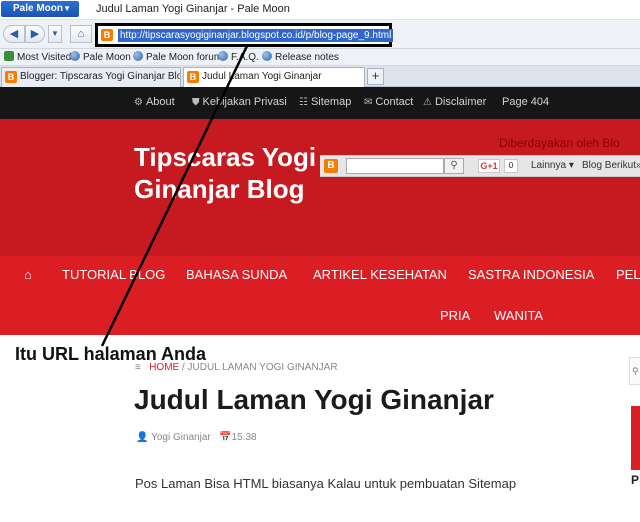 Image resolution: width=640 pixels, height=522 pixels. What do you see at coordinates (380, 274) in the screenshot?
I see `nav-artikel-kesehatan: ARTIKEL KESEHATAN` at bounding box center [380, 274].